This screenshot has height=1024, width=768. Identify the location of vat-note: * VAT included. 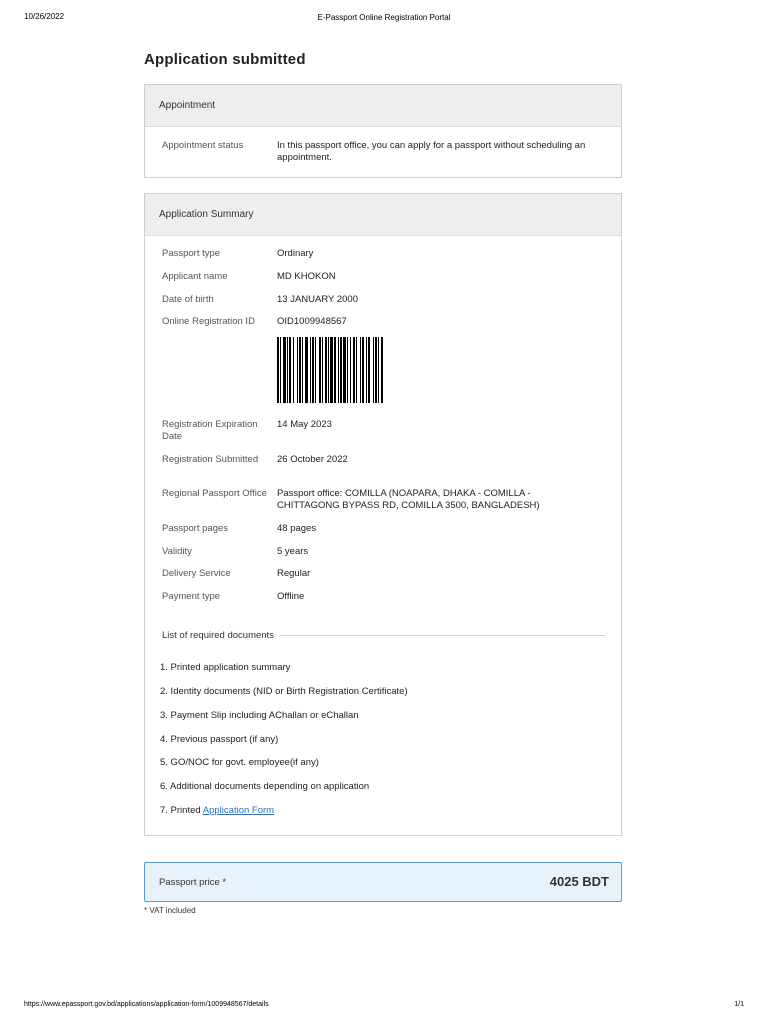
(170, 910).